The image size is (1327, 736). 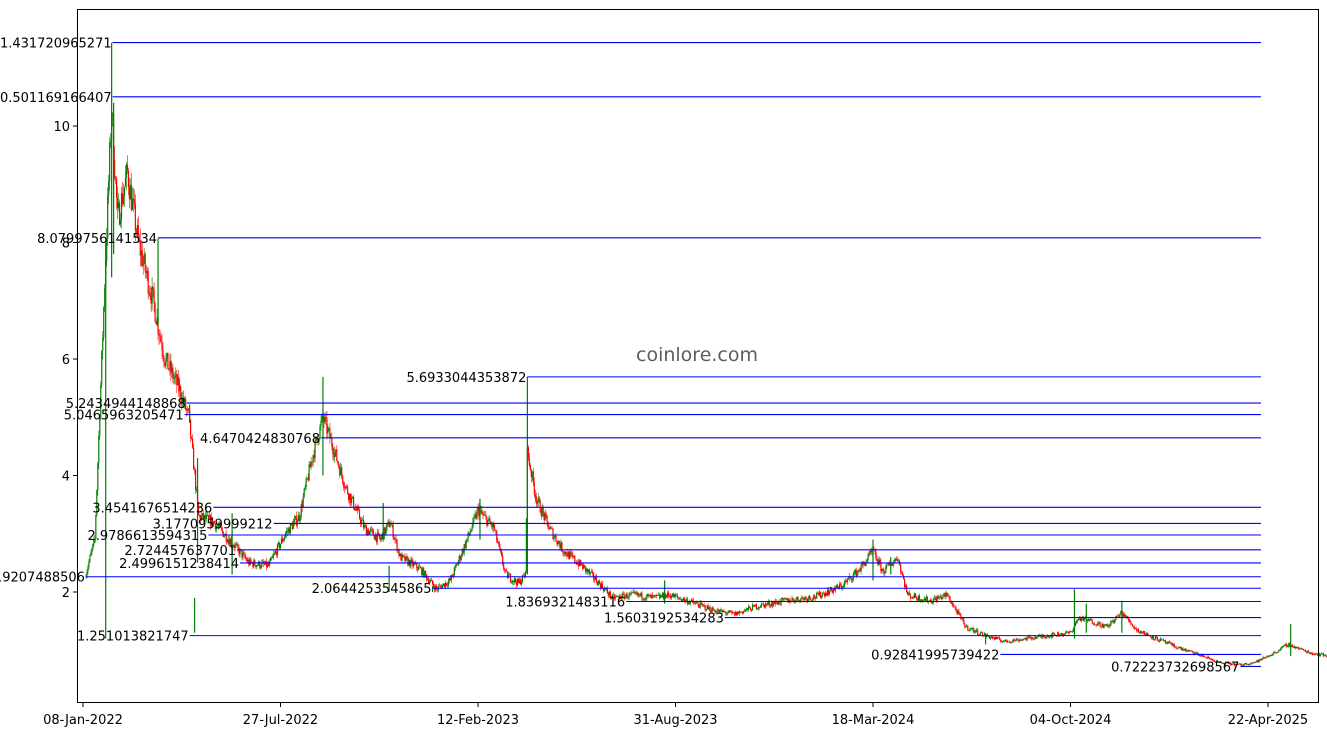 I want to click on level-label: 0.72223732698567, so click(x=1175, y=667).